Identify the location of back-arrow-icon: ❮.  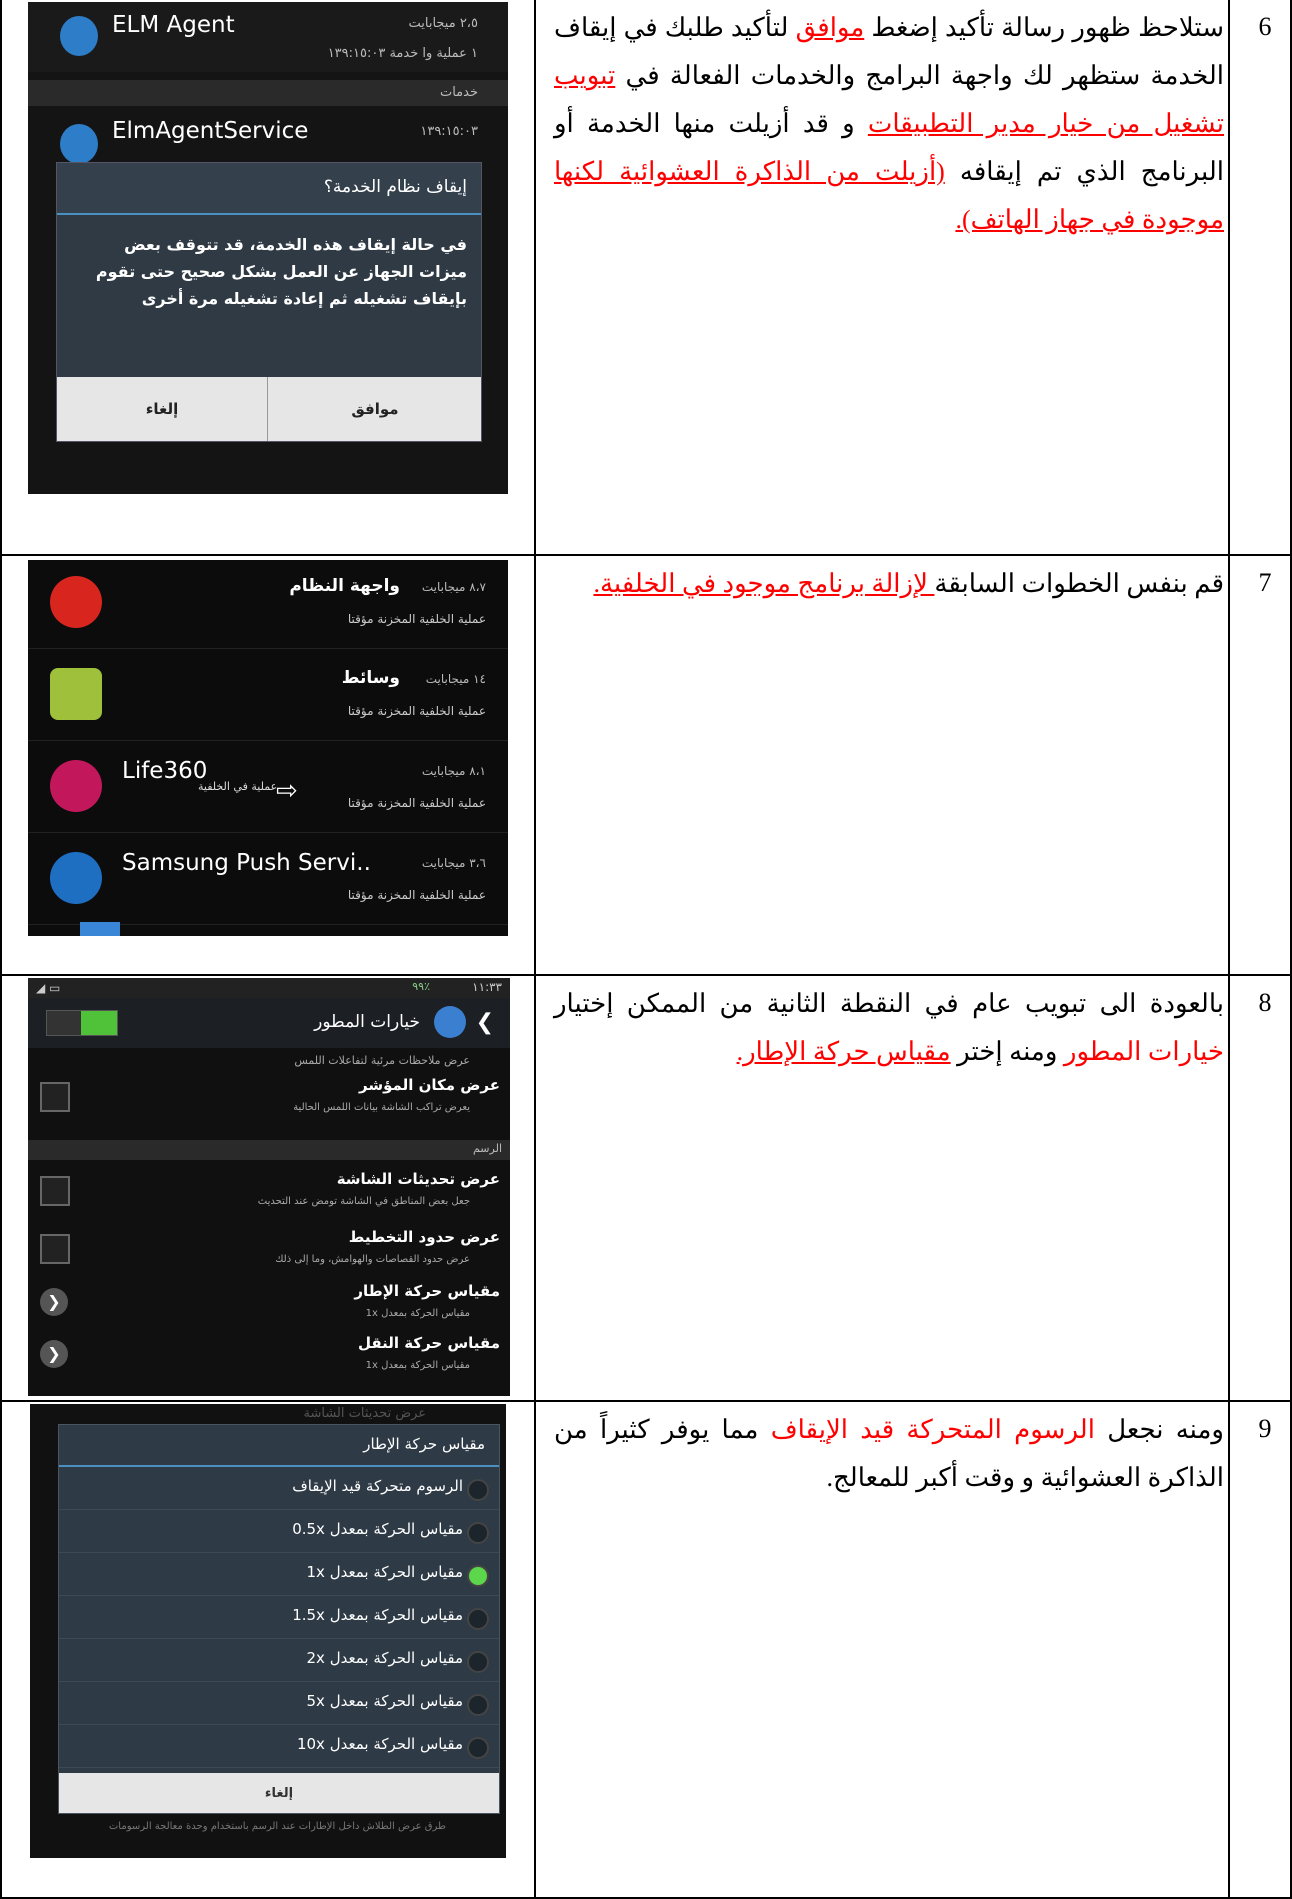
(485, 1022).